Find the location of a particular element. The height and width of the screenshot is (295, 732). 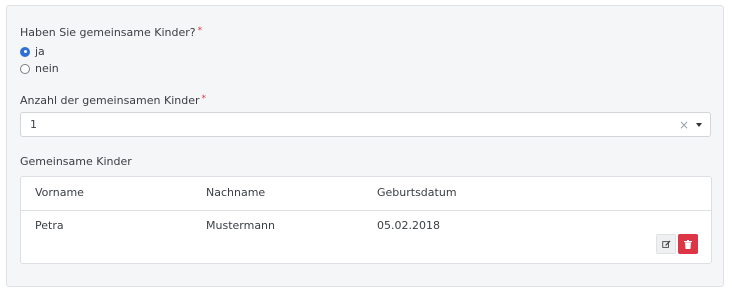

radio-option-ja: ja is located at coordinates (32, 51).